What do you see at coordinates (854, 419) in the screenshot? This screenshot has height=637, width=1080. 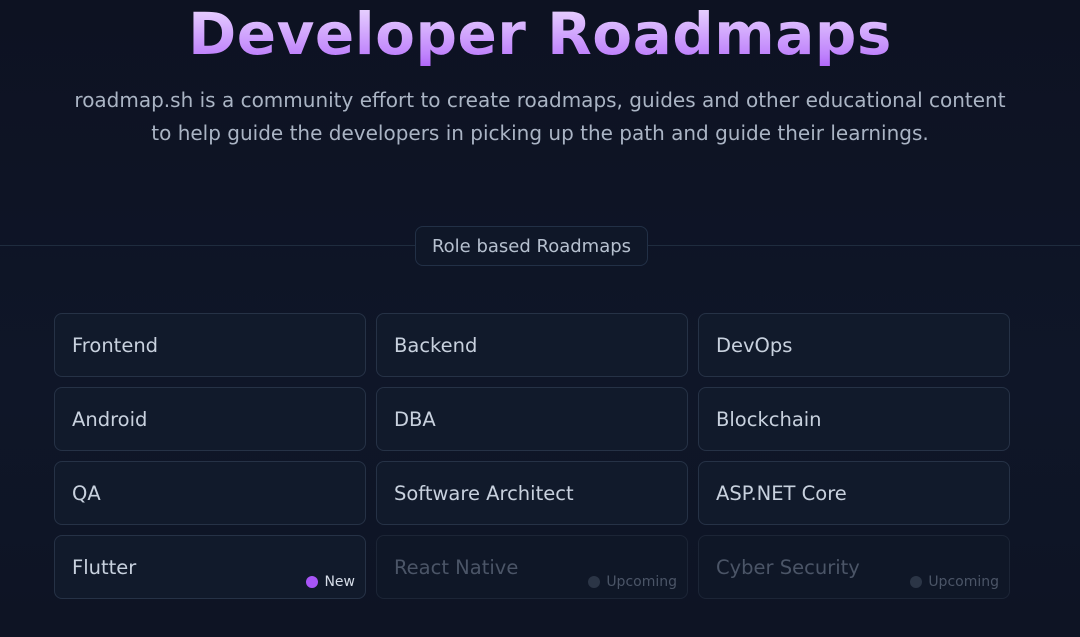 I see `roadmap-card-blockchain: Blockchain` at bounding box center [854, 419].